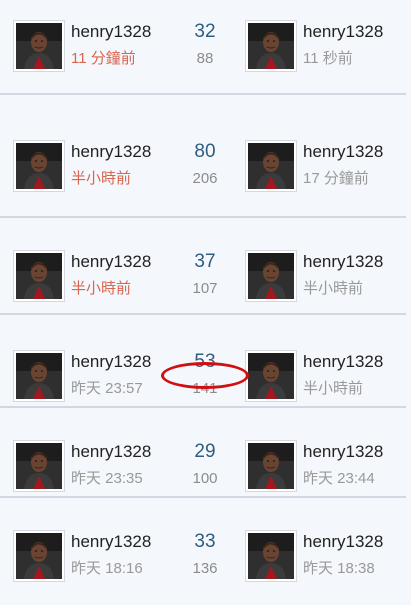 This screenshot has width=411, height=605. Describe the element at coordinates (205, 58) in the screenshot. I see `view-count: 88` at that location.